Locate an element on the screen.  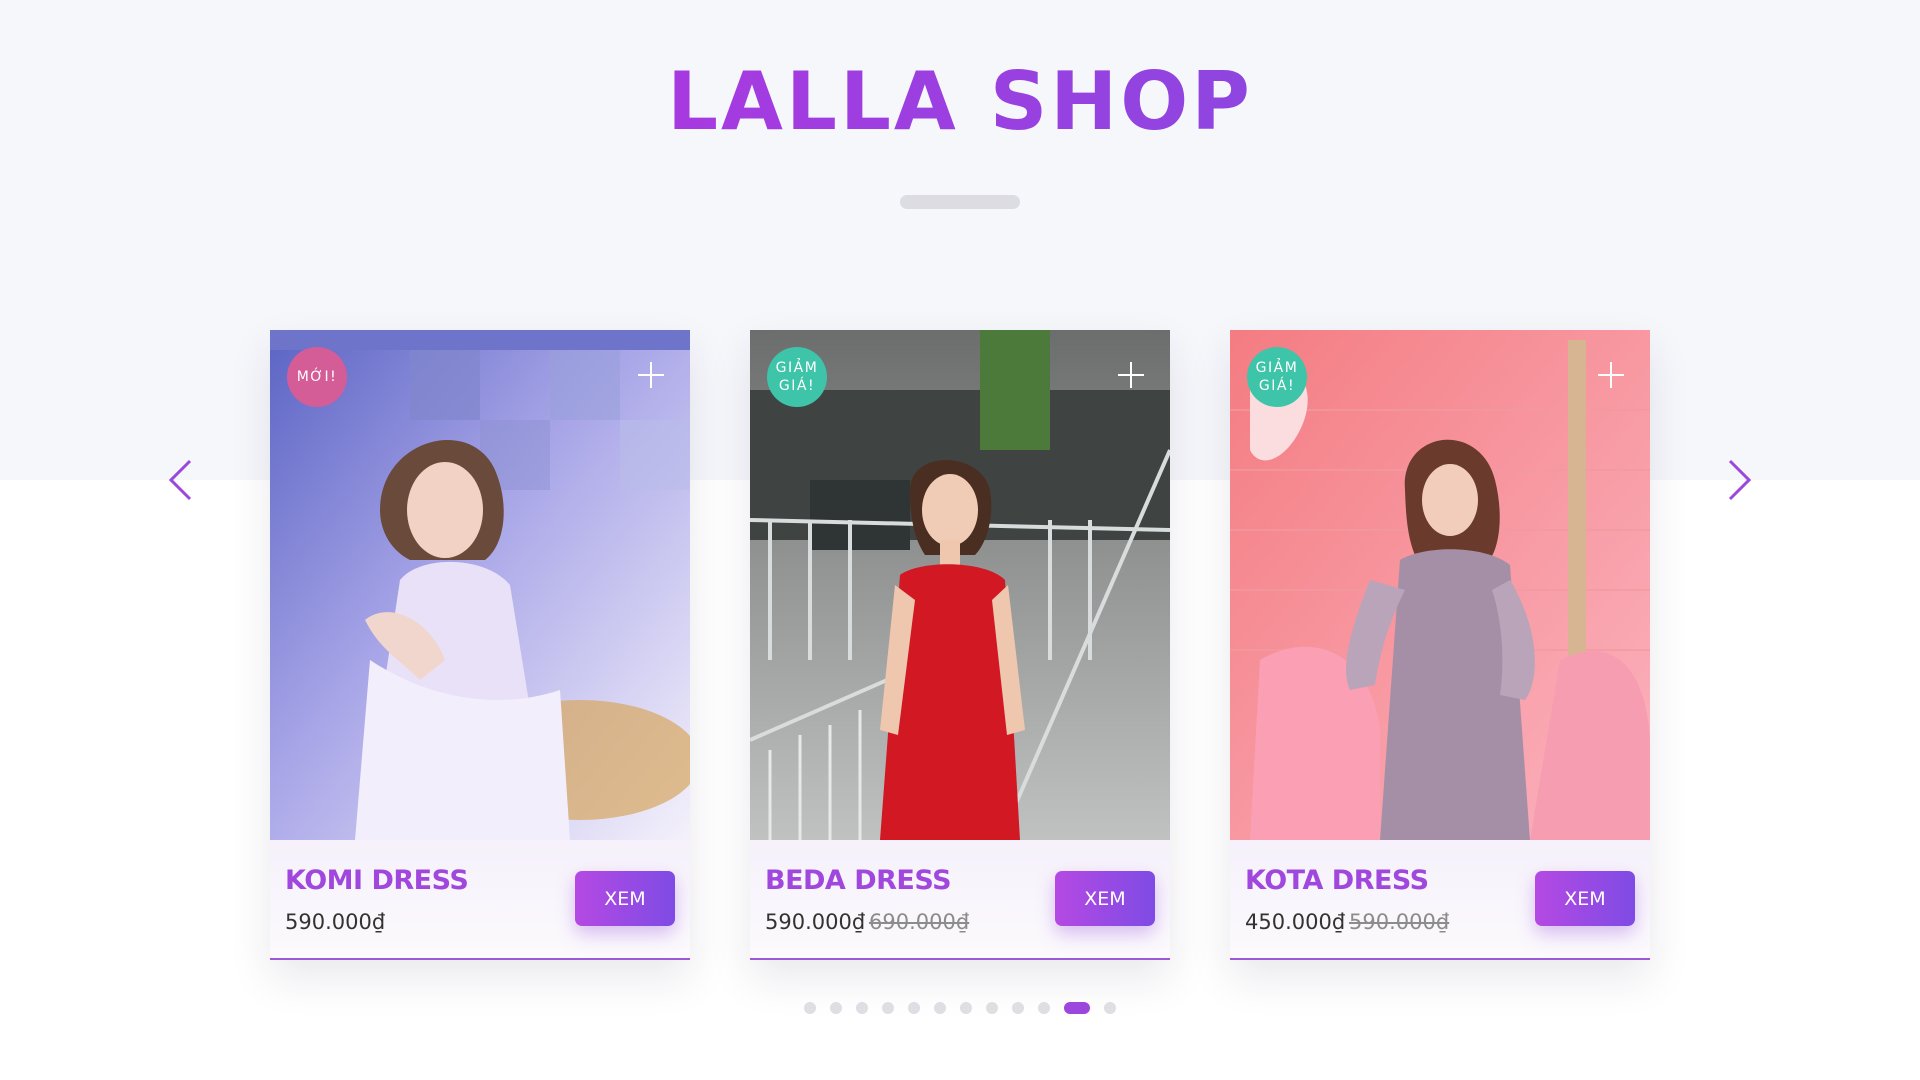
product-old-price: 590.000₫ is located at coordinates (1399, 922).